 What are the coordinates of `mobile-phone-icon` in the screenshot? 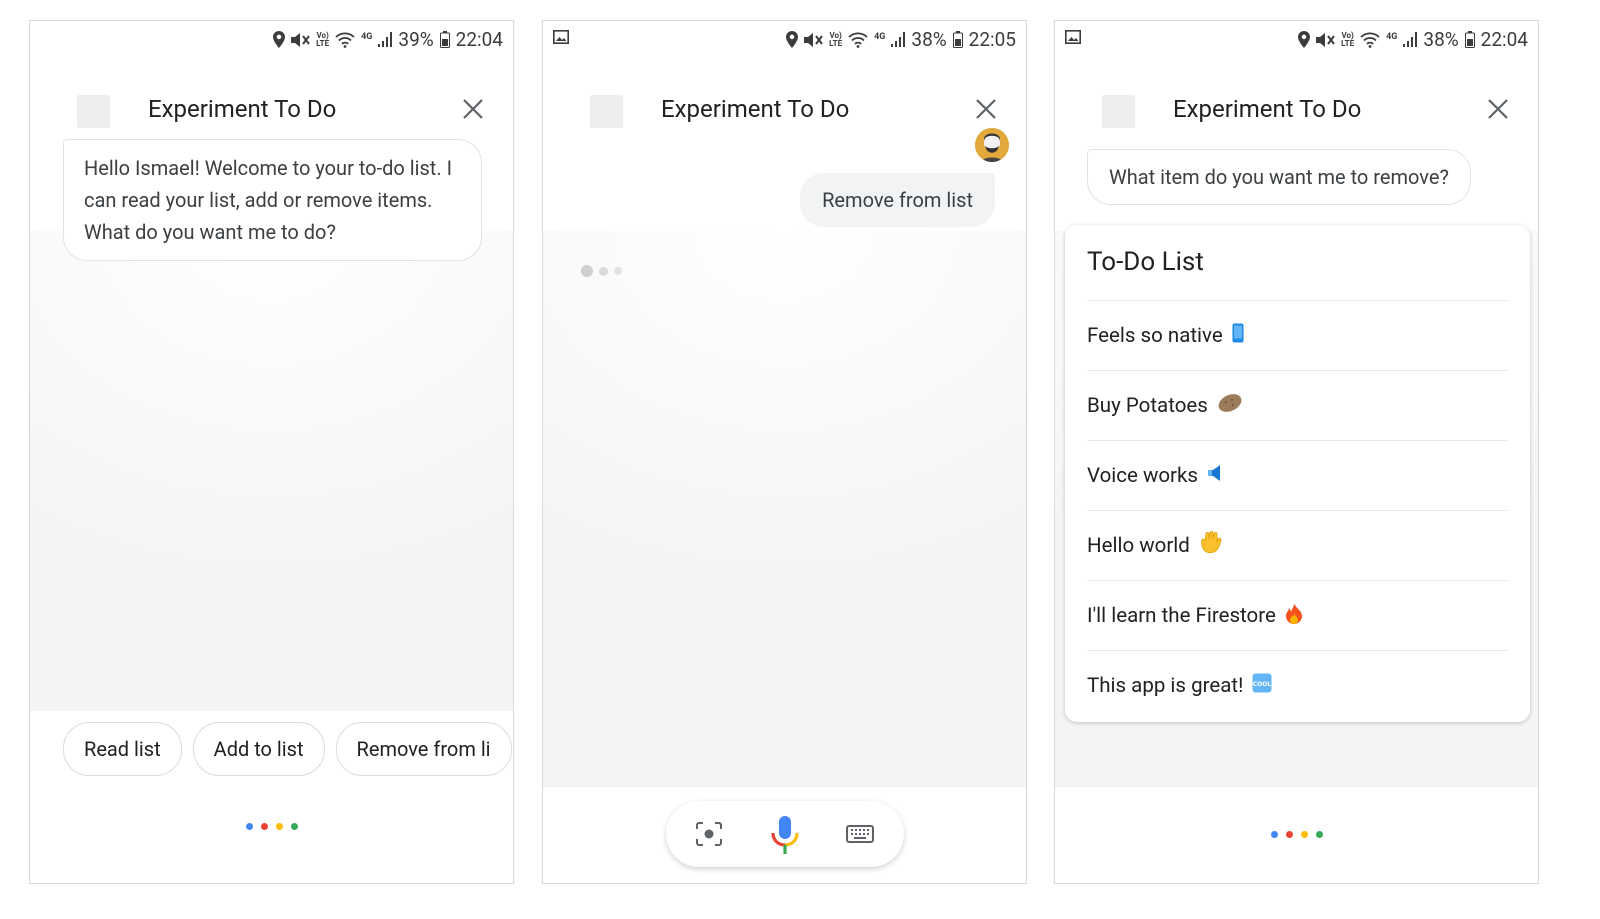 It's located at (1238, 336).